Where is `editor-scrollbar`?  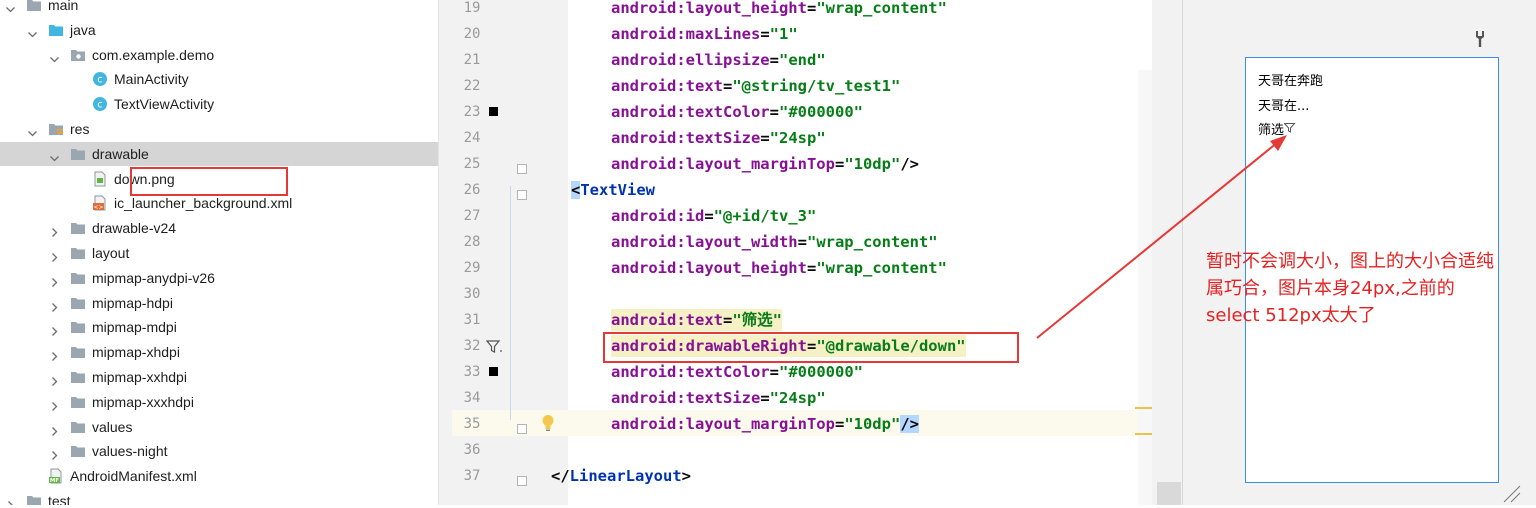 editor-scrollbar is located at coordinates (1145, 287).